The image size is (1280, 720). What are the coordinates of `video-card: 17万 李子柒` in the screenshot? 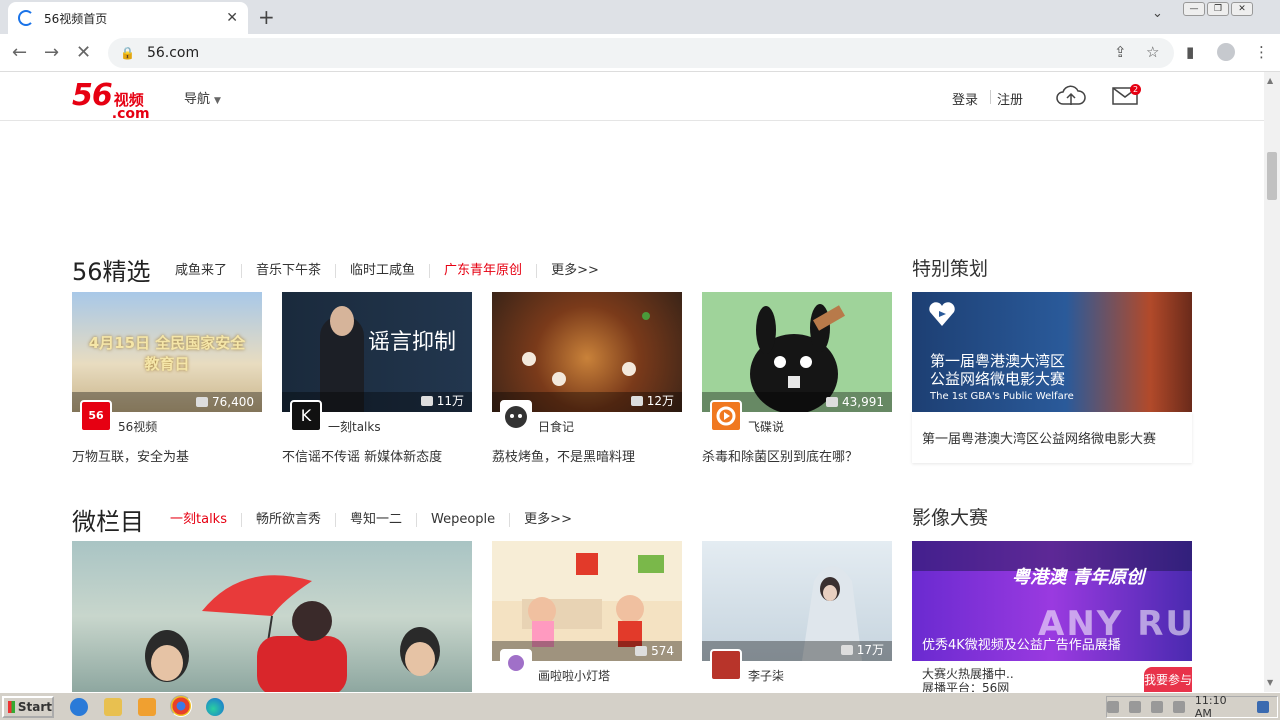 It's located at (797, 616).